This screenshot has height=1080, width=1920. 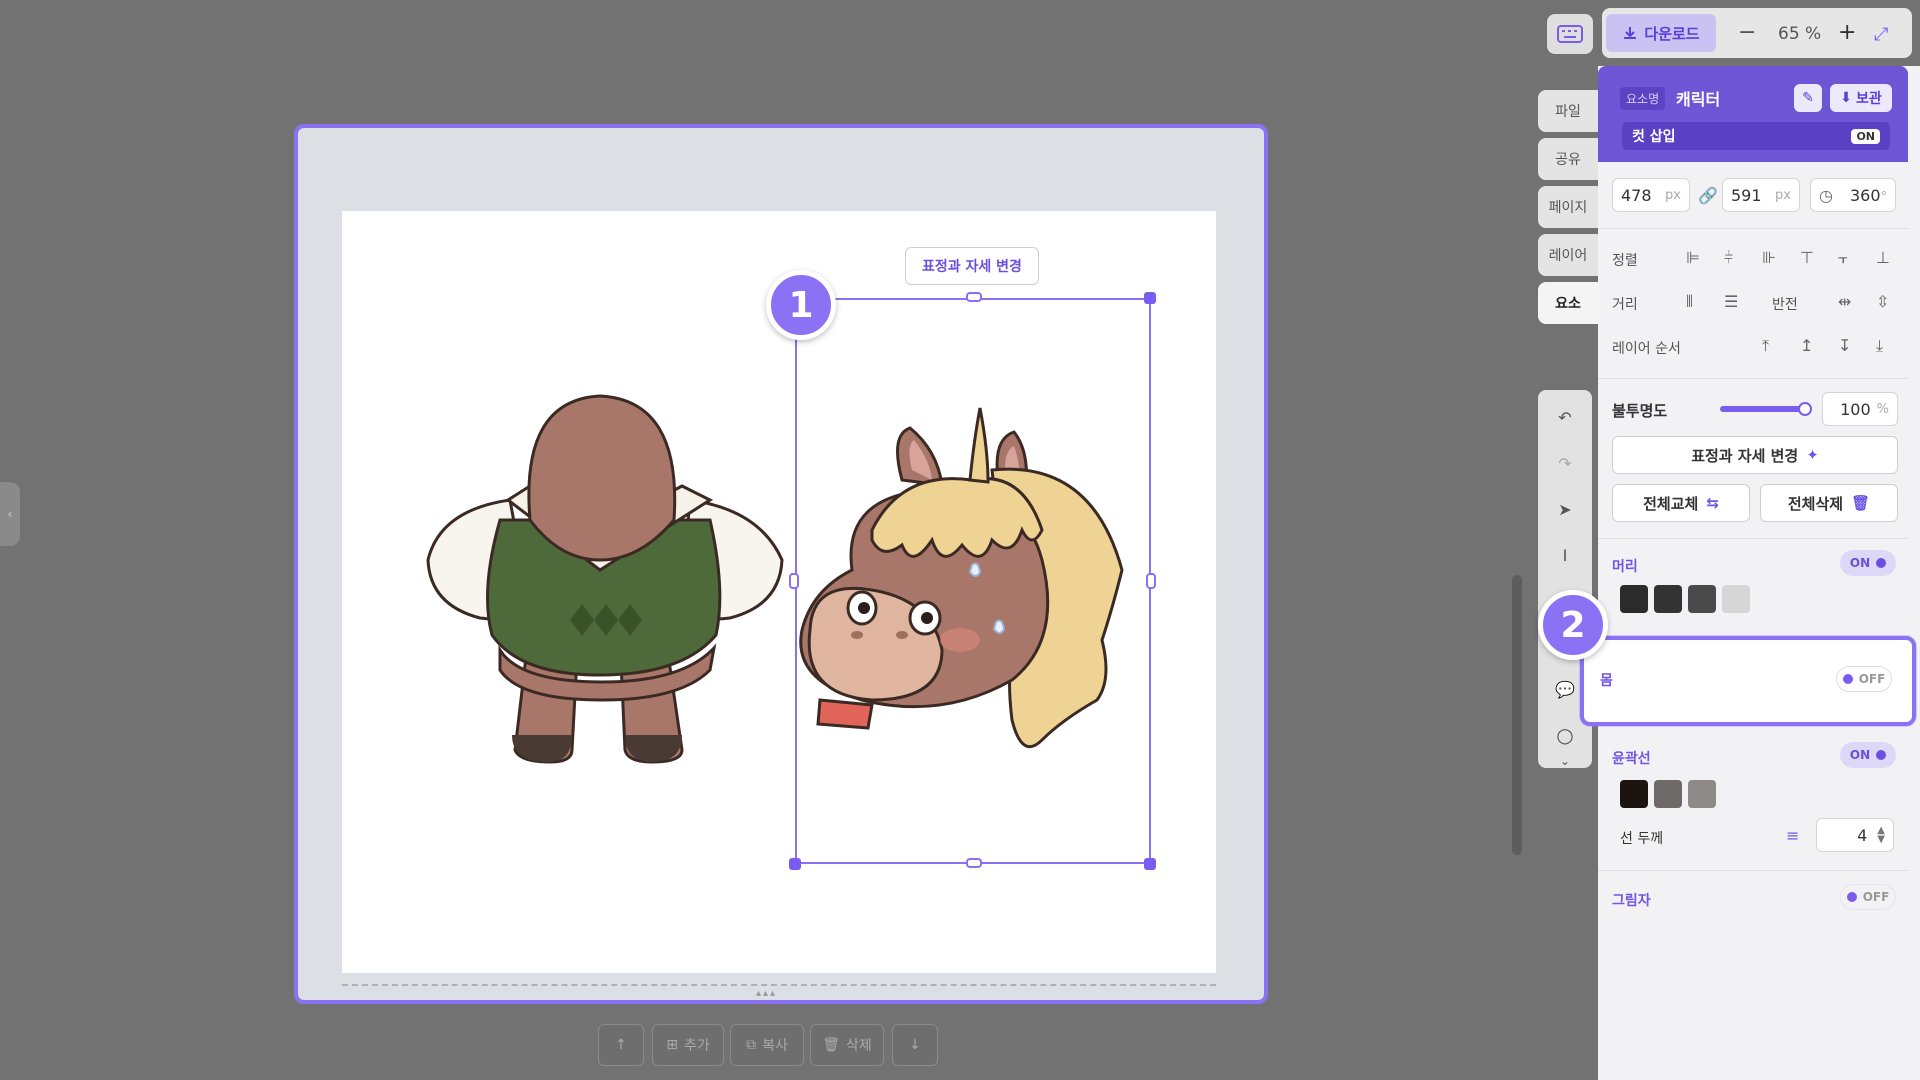 I want to click on step-badge-2: 2, so click(x=1573, y=625).